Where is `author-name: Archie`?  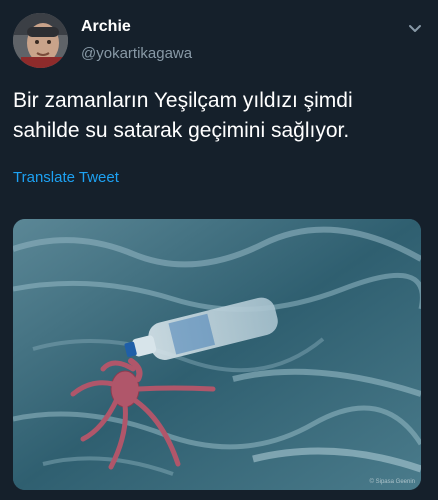
author-name: Archie is located at coordinates (106, 27).